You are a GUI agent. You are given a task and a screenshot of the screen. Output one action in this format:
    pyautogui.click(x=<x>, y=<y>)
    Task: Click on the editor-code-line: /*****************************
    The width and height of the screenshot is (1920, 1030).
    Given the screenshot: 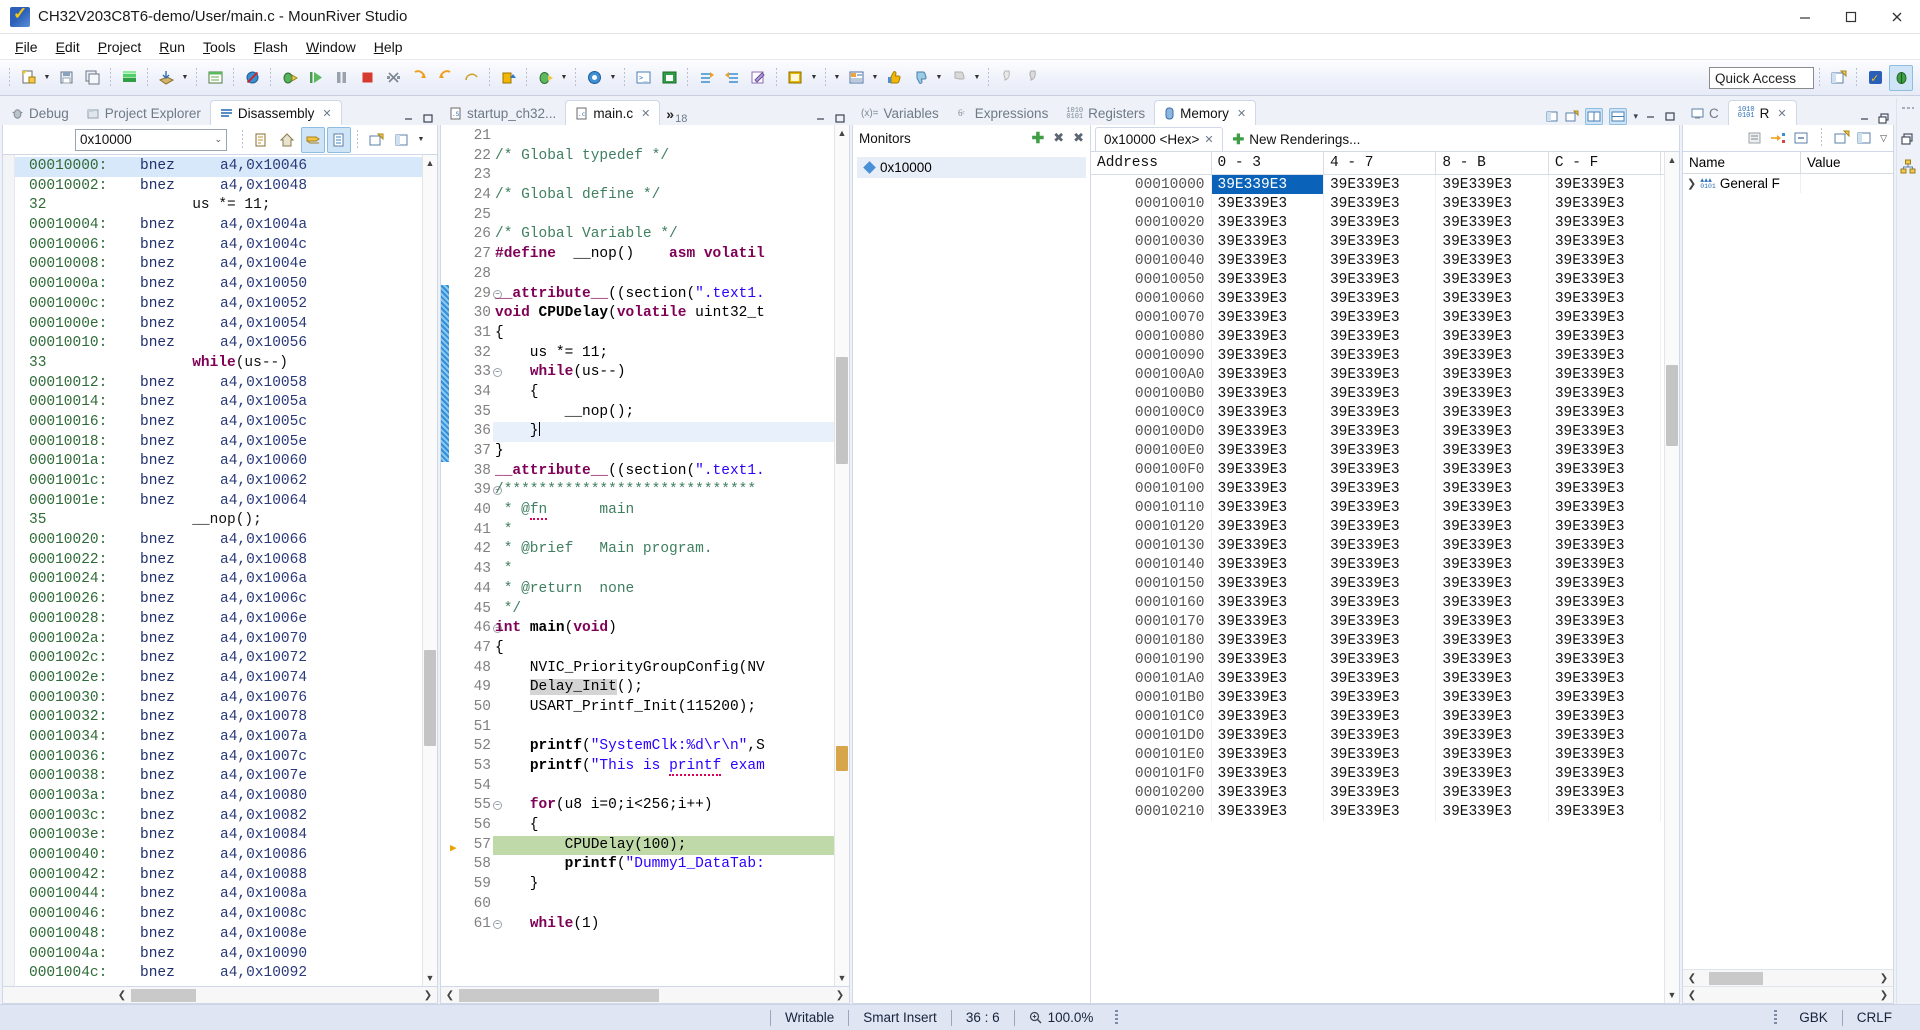 What is the action you would take?
    pyautogui.click(x=671, y=491)
    